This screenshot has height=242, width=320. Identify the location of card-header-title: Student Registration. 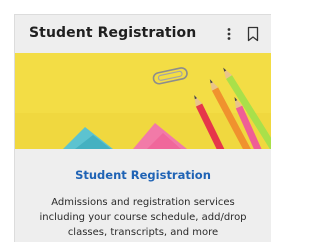
(113, 33).